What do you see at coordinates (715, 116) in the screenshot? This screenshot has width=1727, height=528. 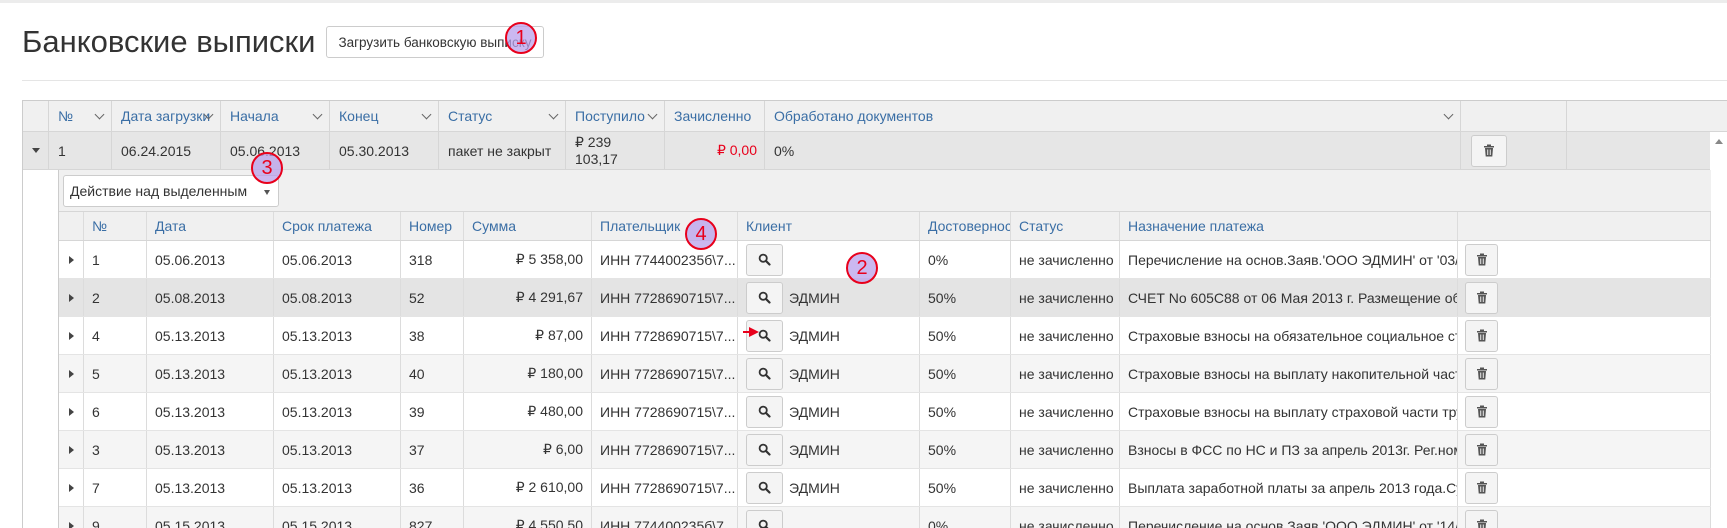 I see `column-header-credited: Зачисленно` at bounding box center [715, 116].